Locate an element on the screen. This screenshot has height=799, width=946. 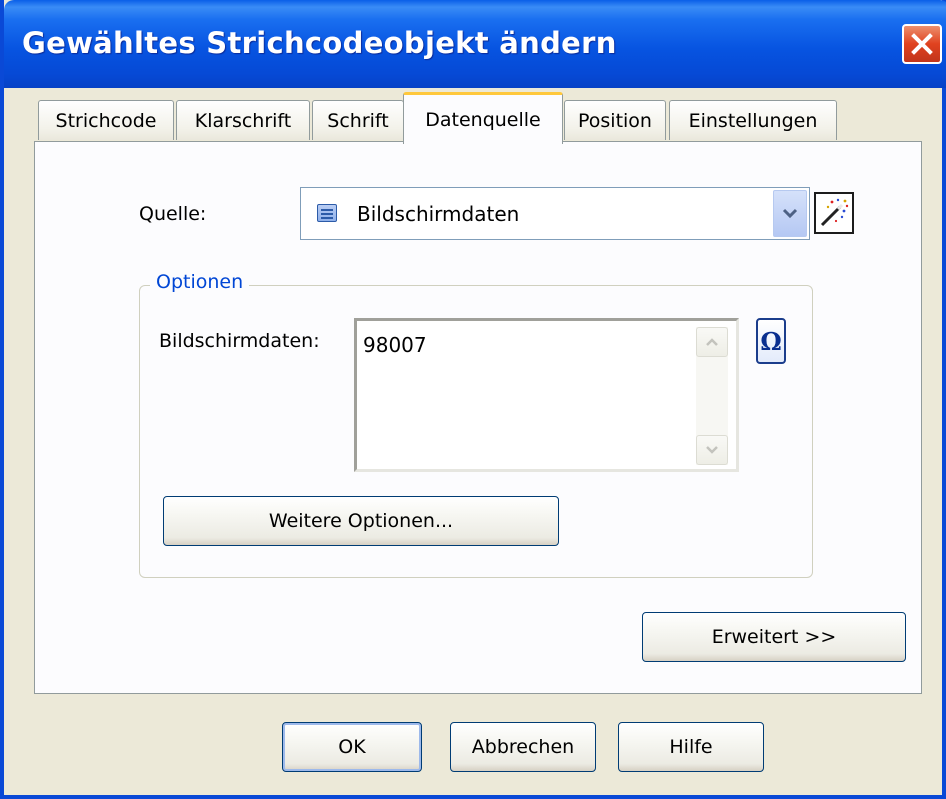
special-characters-button: Ω is located at coordinates (771, 341).